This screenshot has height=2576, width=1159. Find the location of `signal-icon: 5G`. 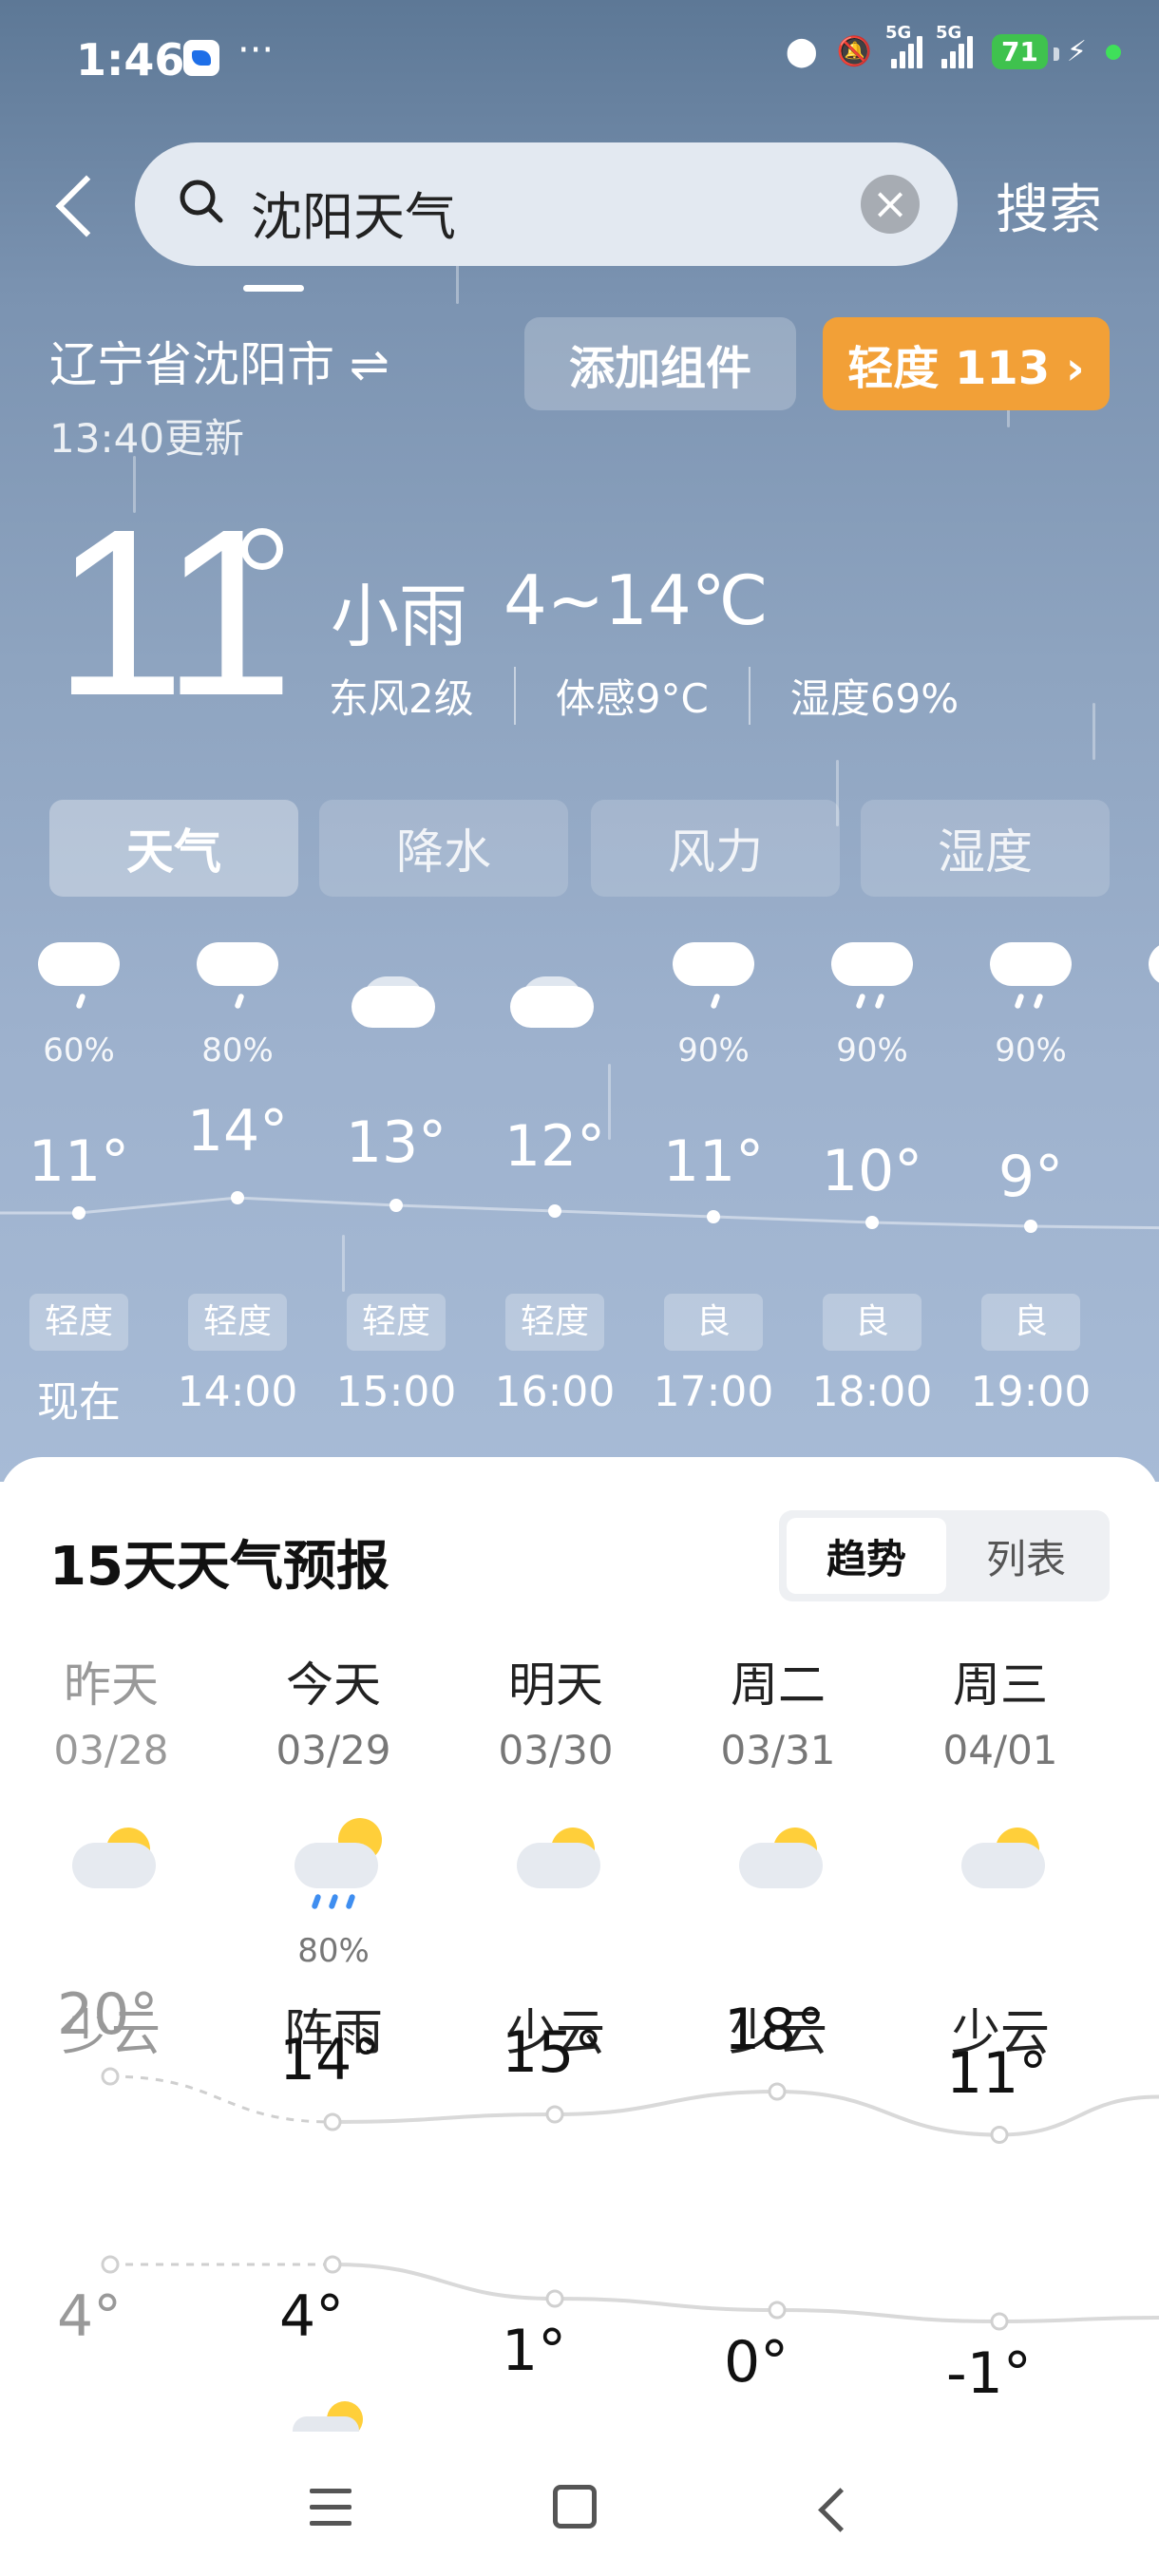

signal-icon: 5G is located at coordinates (903, 45).